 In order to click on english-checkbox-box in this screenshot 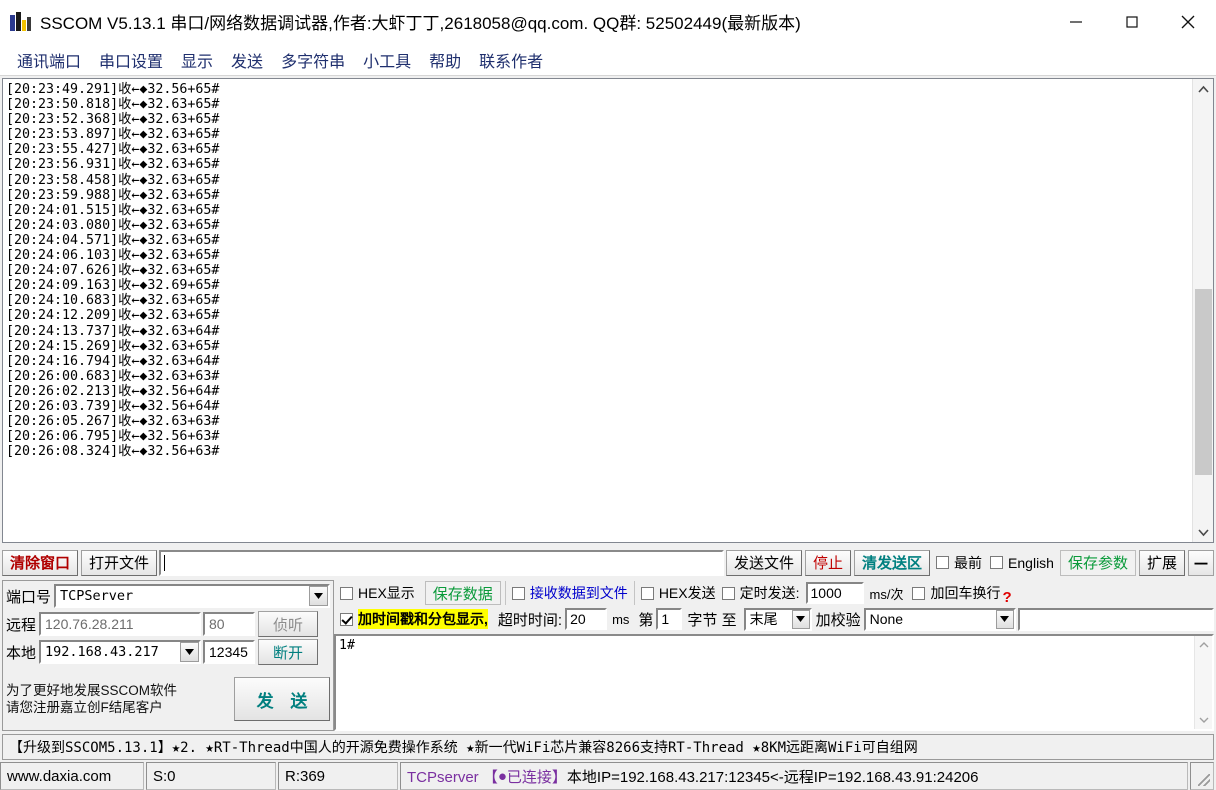, I will do `click(997, 562)`.